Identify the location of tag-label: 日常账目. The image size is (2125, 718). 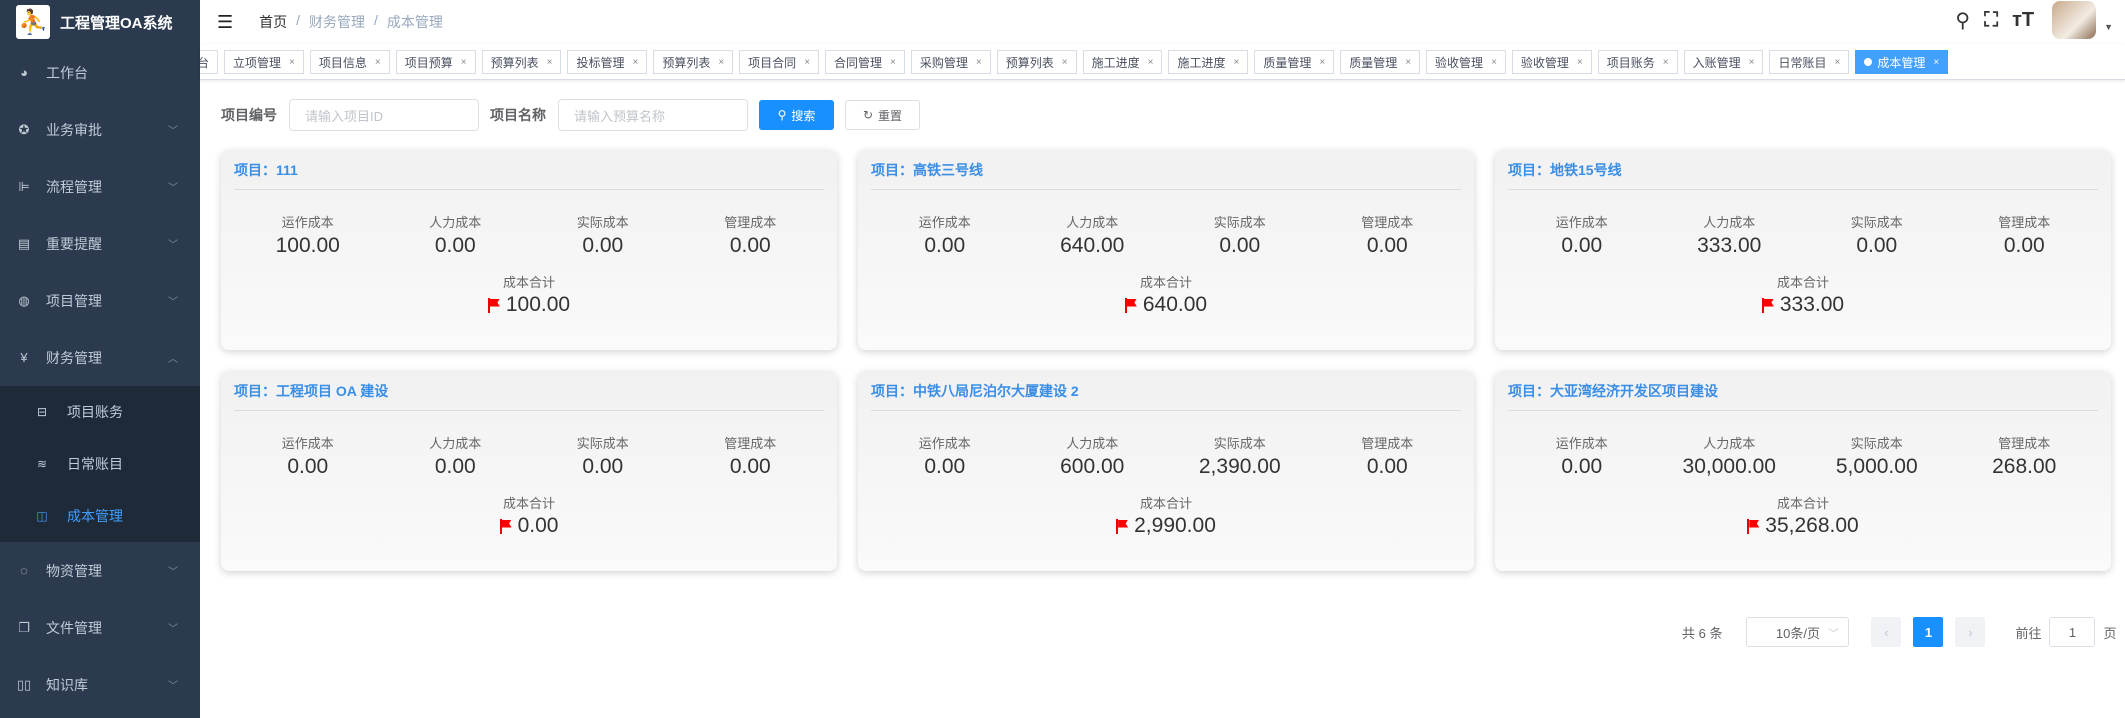
(1802, 62).